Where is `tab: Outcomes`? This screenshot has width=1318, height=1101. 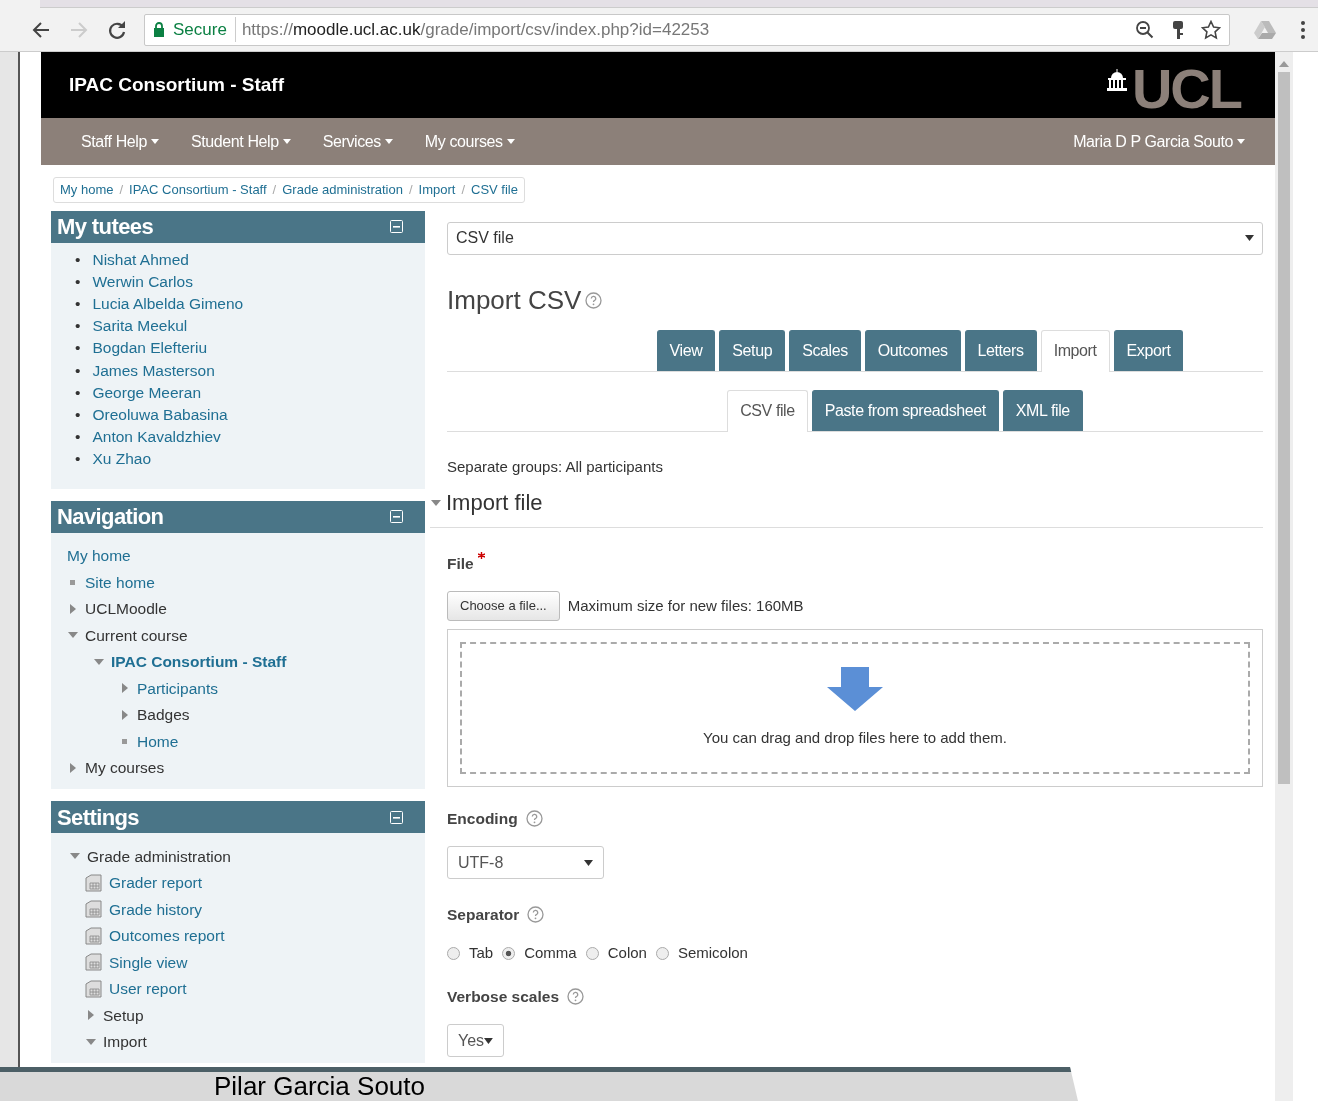
tab: Outcomes is located at coordinates (912, 350).